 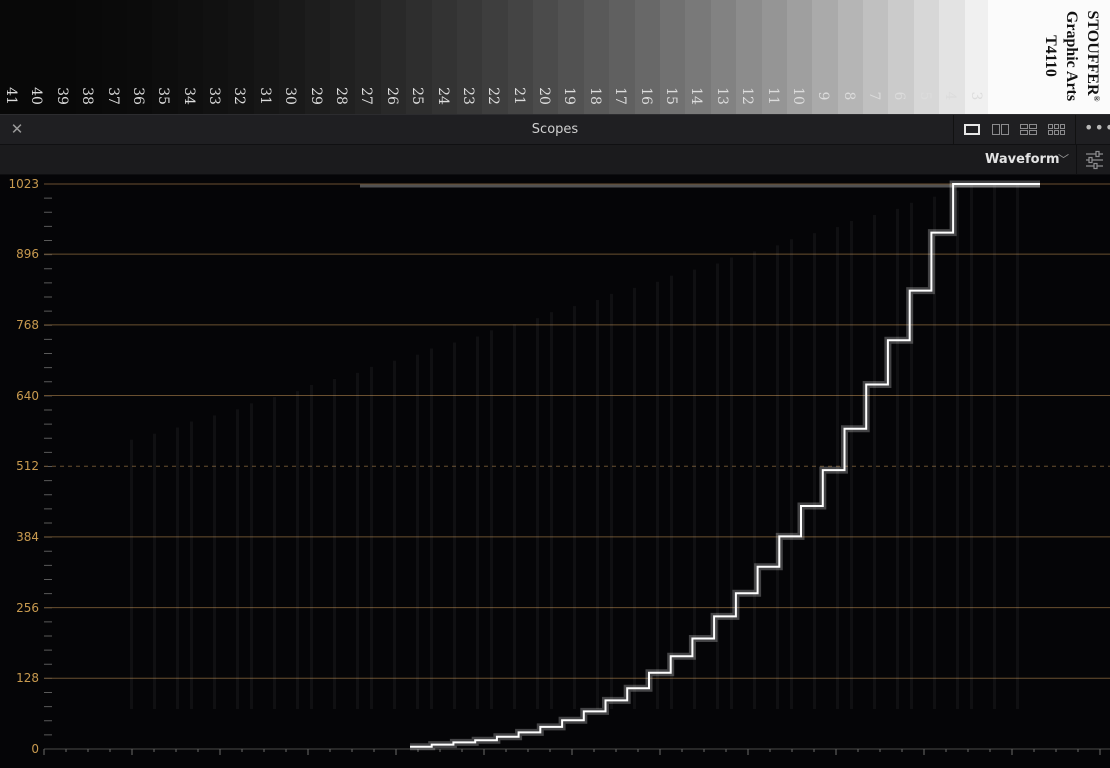 What do you see at coordinates (1050, 56) in the screenshot?
I see `logo-line-3: T4110` at bounding box center [1050, 56].